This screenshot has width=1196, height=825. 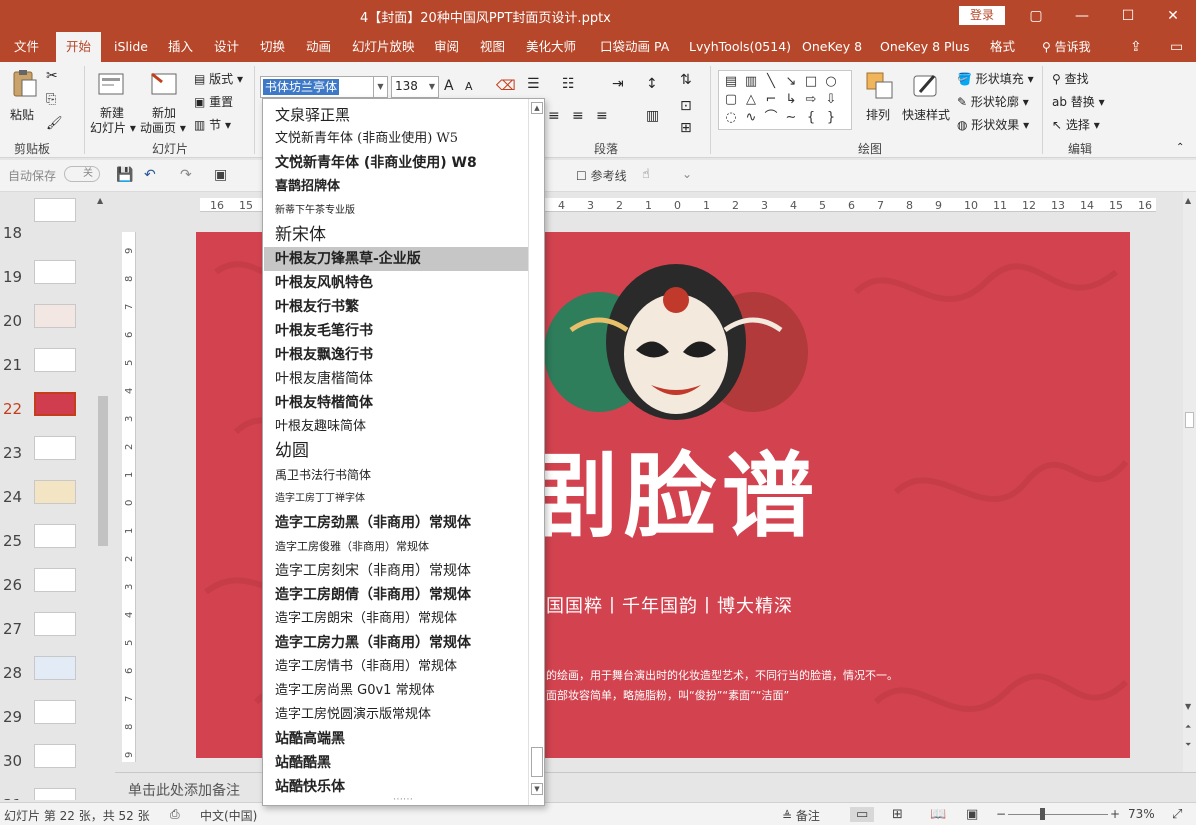 What do you see at coordinates (924, 47) in the screenshot?
I see `tab-onekey8plus: OneKey 8 Plus` at bounding box center [924, 47].